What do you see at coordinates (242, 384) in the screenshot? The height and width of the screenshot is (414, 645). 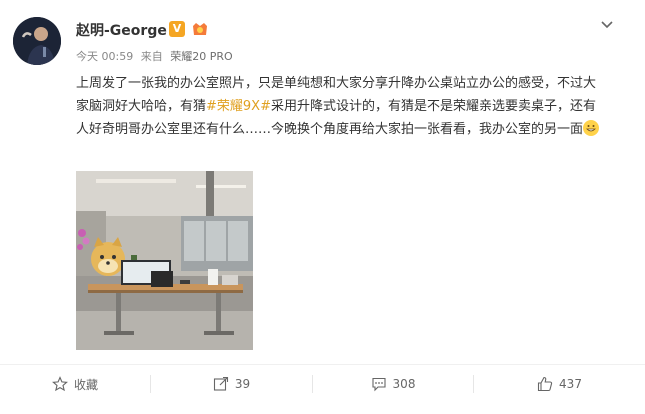 I see `repost-count: 39` at bounding box center [242, 384].